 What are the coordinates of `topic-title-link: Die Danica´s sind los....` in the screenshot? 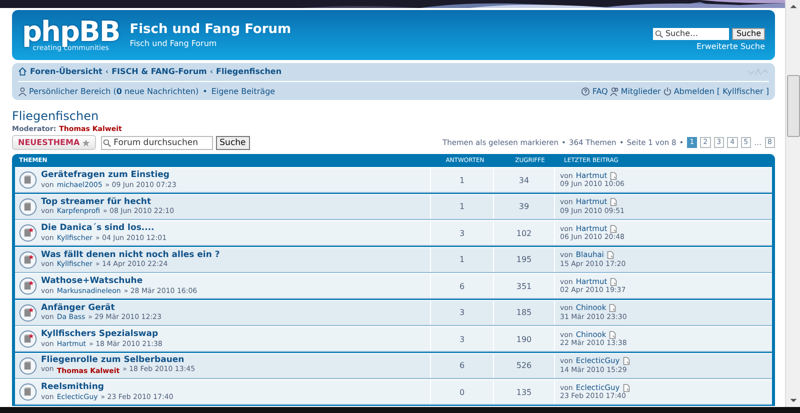 It's located at (104, 229).